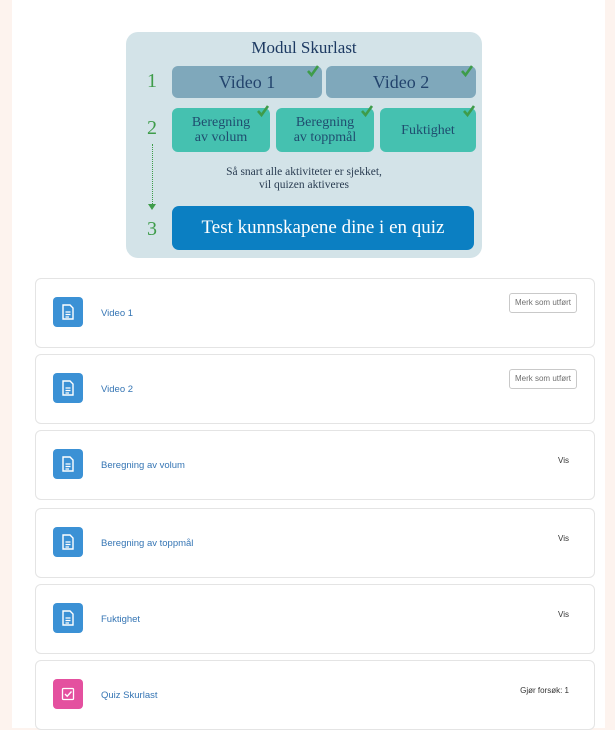  I want to click on activity-item: Video 2 Merk som utført, so click(315, 389).